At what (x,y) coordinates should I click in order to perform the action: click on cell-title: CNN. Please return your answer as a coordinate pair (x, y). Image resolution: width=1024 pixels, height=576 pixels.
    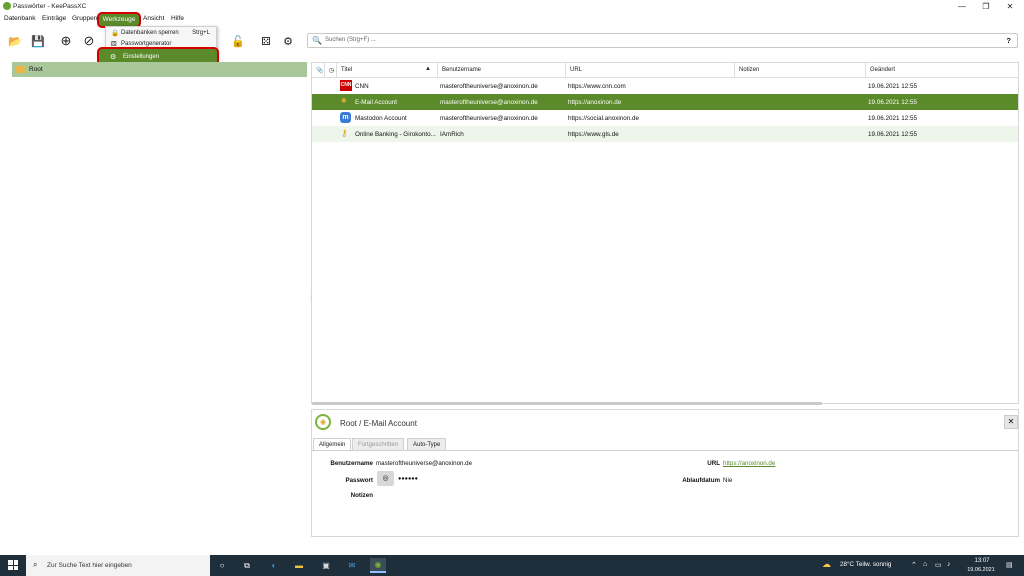
    Looking at the image, I should click on (362, 86).